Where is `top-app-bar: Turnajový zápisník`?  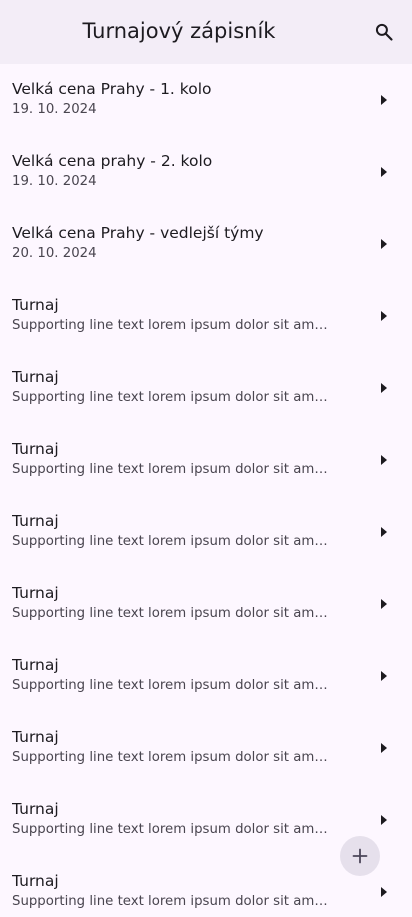 top-app-bar: Turnajový zápisník is located at coordinates (206, 32).